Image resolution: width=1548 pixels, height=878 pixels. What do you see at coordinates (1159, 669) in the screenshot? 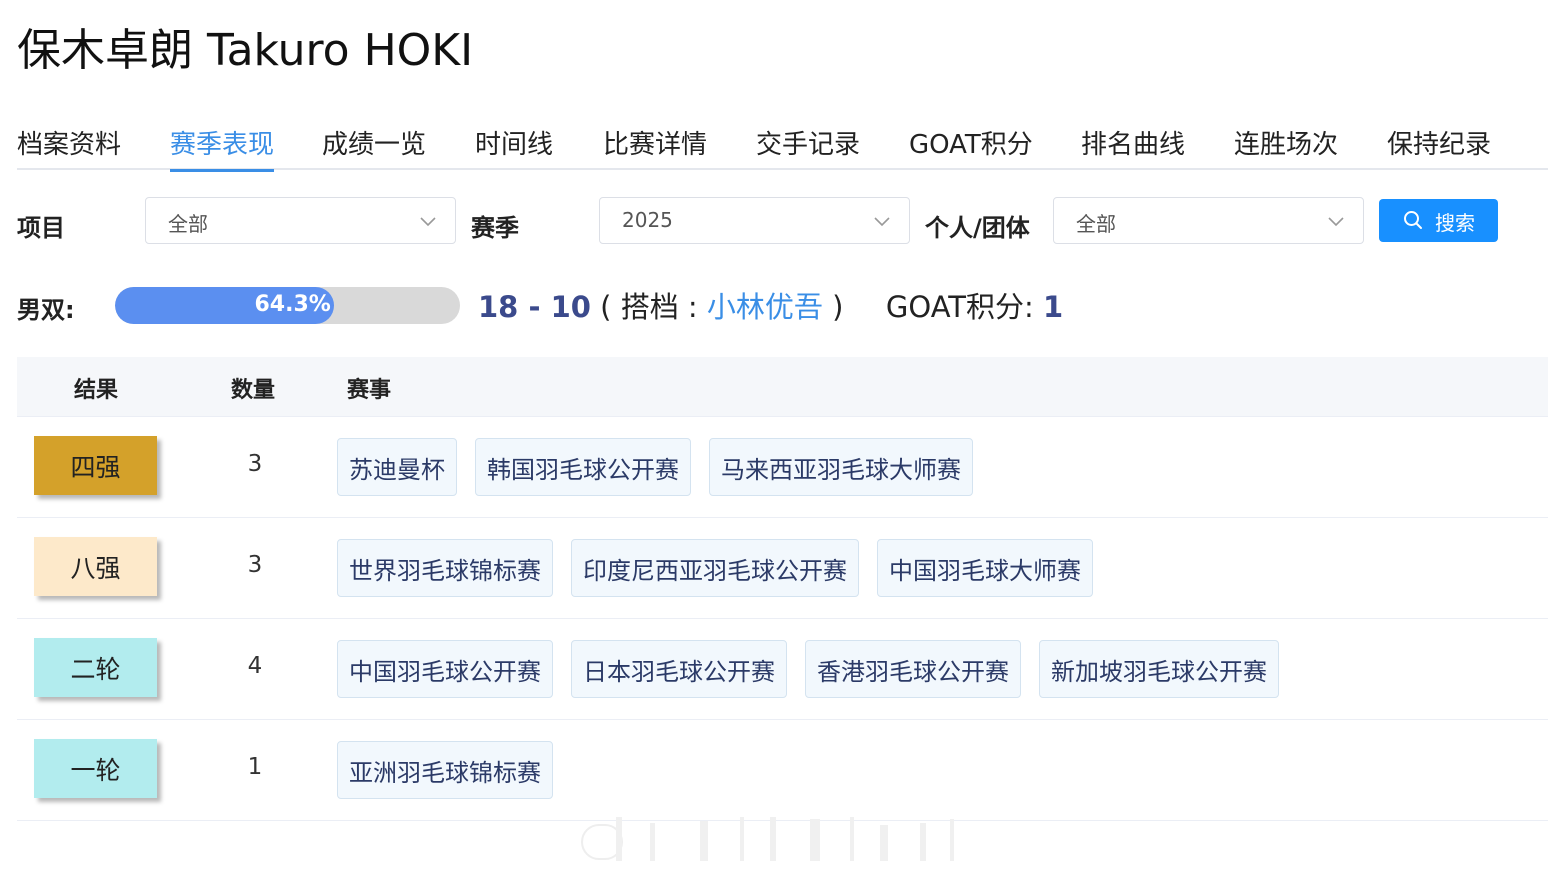
I see `event-tag: 新加坡羽毛球公开赛` at bounding box center [1159, 669].